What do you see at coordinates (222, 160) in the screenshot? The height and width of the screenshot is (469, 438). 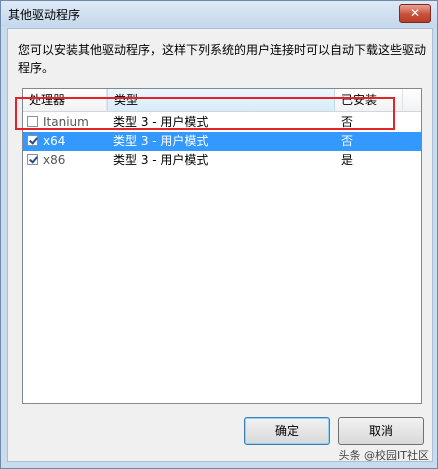 I see `table-row: x86 类型 3 - 用户模式 是` at bounding box center [222, 160].